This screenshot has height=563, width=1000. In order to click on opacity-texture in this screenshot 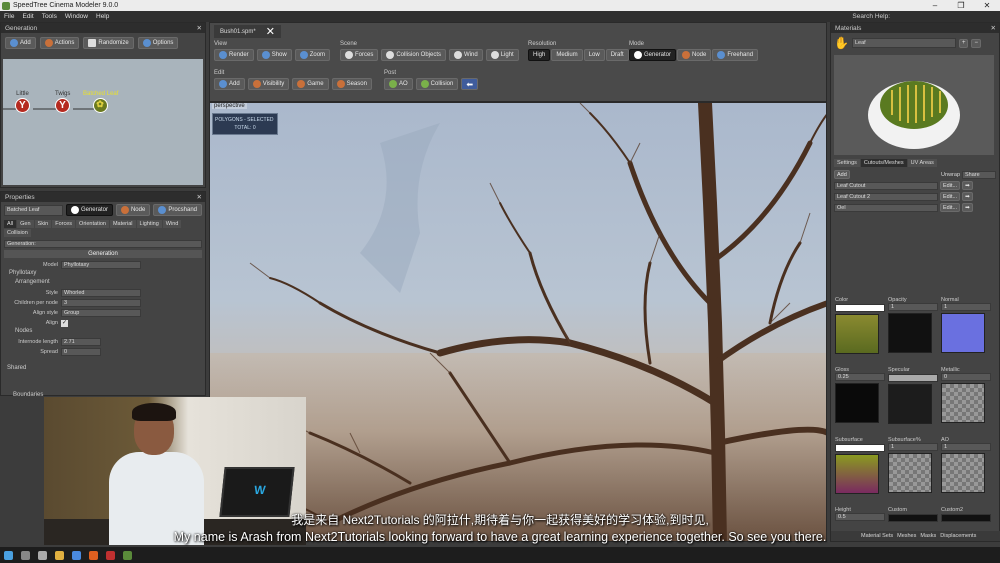, I will do `click(910, 333)`.